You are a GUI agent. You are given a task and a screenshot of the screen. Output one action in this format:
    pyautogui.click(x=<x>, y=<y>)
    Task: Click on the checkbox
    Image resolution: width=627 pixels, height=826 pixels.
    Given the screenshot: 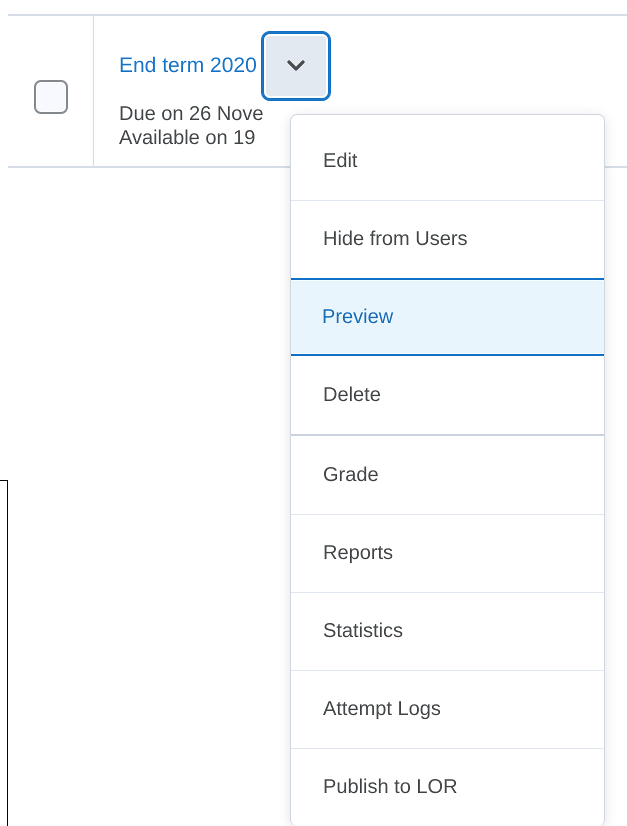 What is the action you would take?
    pyautogui.click(x=51, y=97)
    